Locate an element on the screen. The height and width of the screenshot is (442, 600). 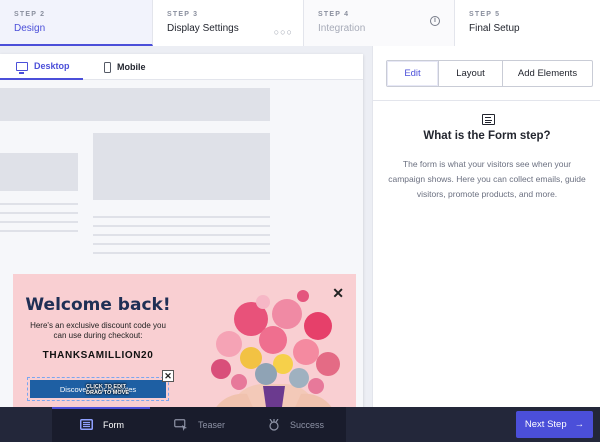
teaser-cursor-icon is located at coordinates (180, 424).